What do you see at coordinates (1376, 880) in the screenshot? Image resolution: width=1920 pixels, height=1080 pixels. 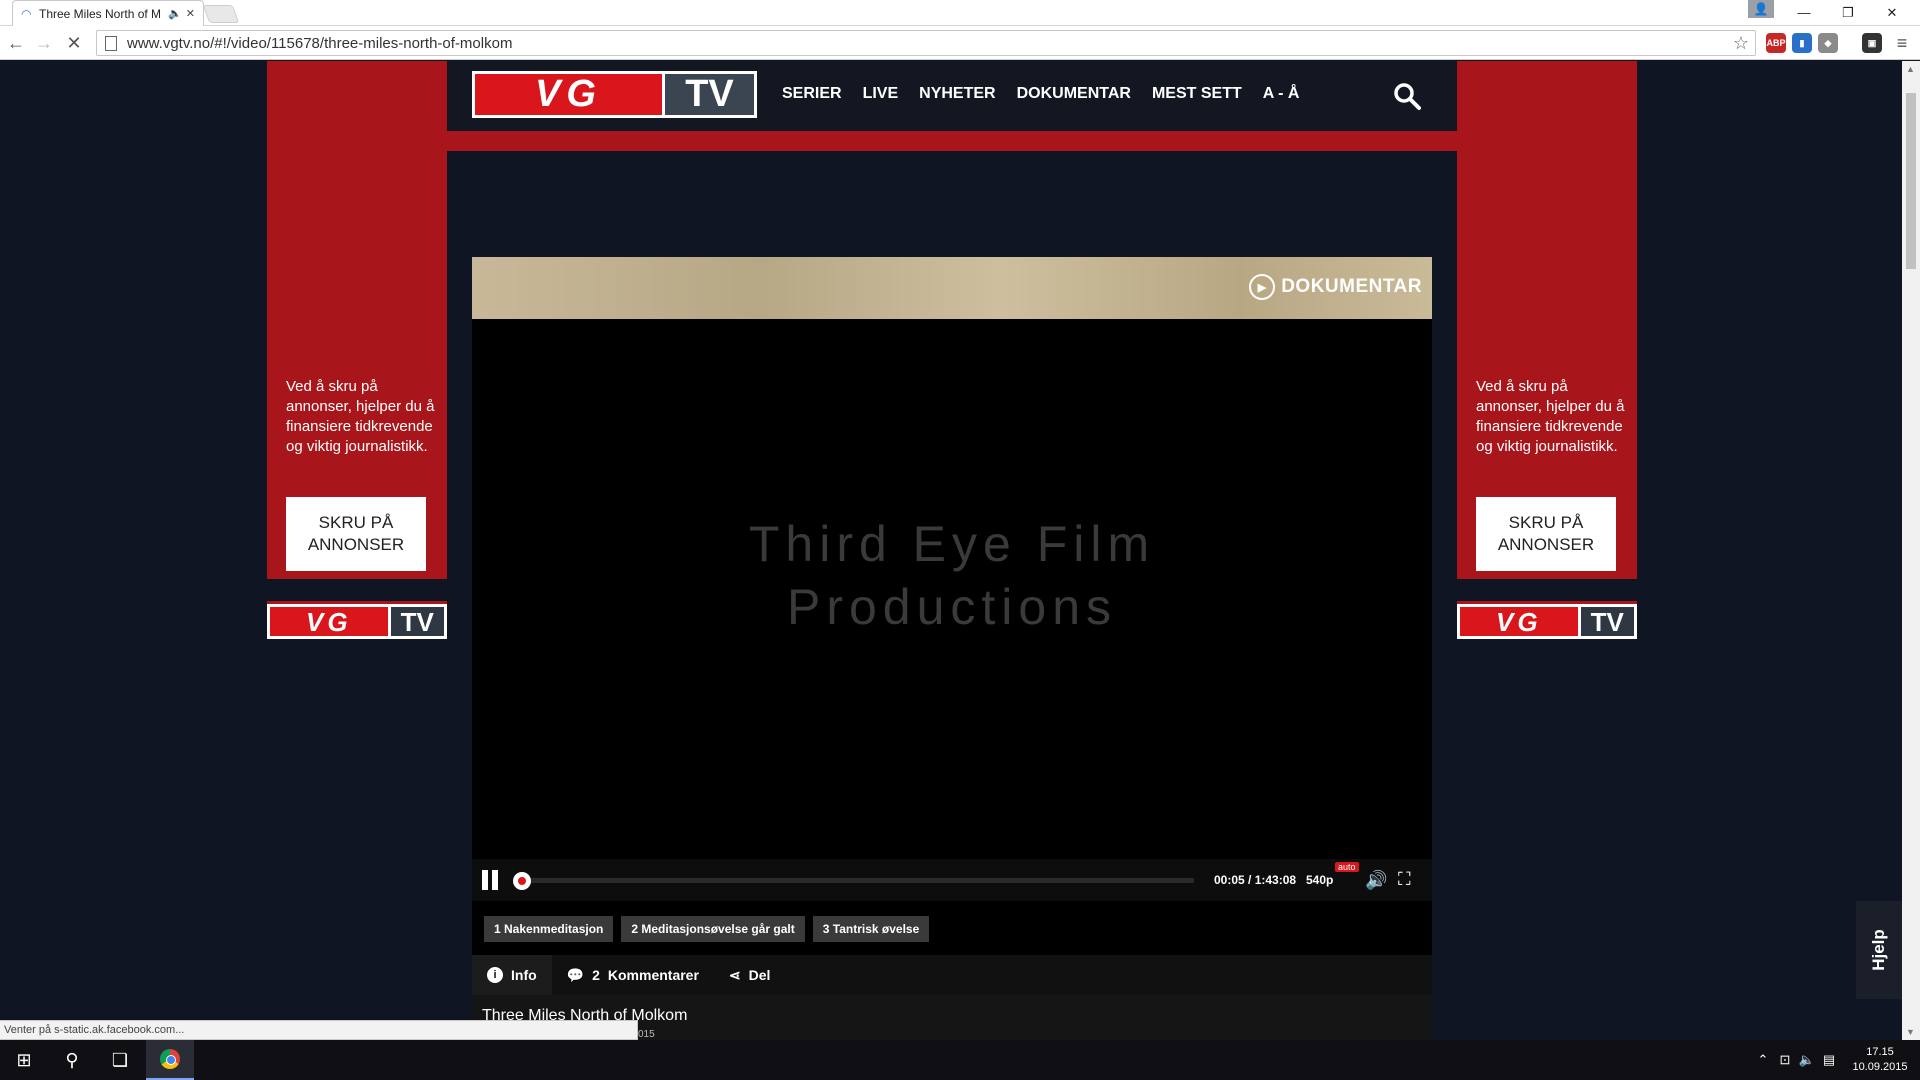 I see `volume-icon: 🔊` at bounding box center [1376, 880].